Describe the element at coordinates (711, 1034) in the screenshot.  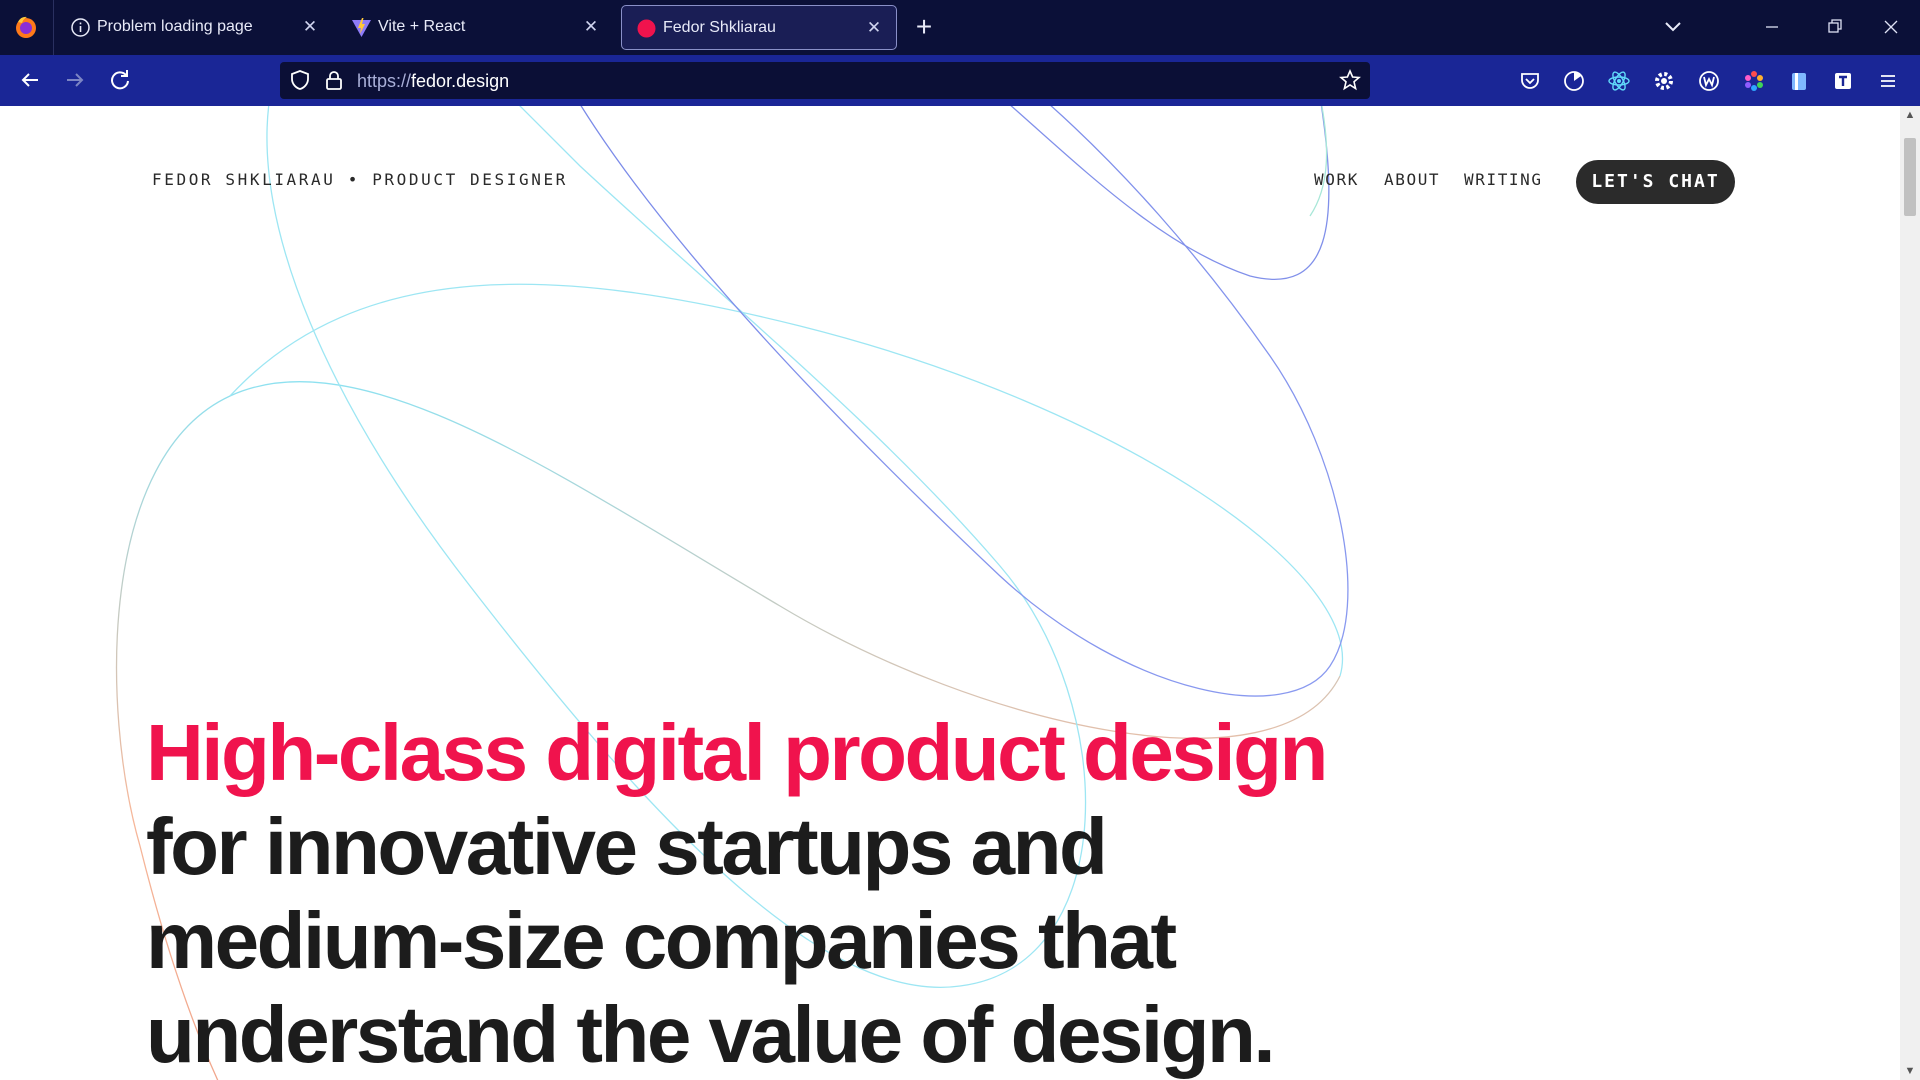
I see `hero-line-4: understand the value of design.` at that location.